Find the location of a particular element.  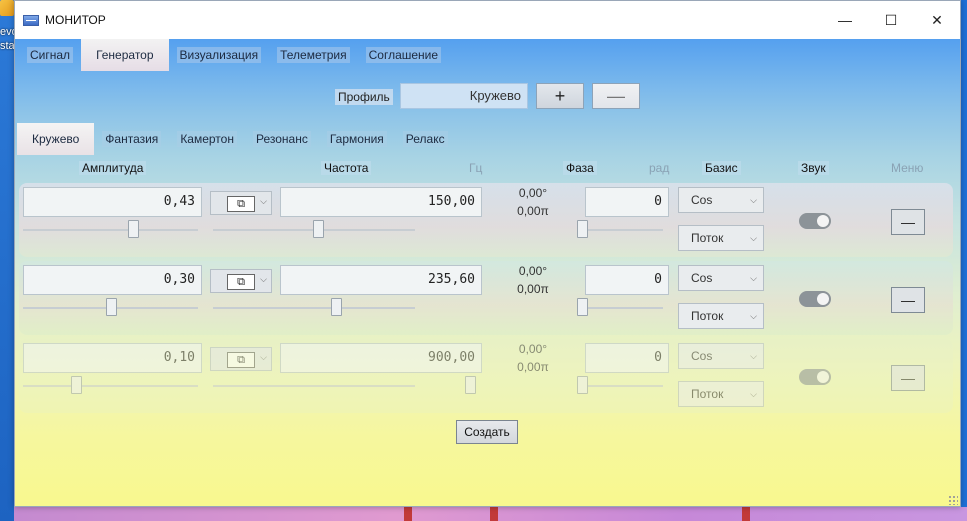

tab-label: Телеметрия is located at coordinates (313, 55).